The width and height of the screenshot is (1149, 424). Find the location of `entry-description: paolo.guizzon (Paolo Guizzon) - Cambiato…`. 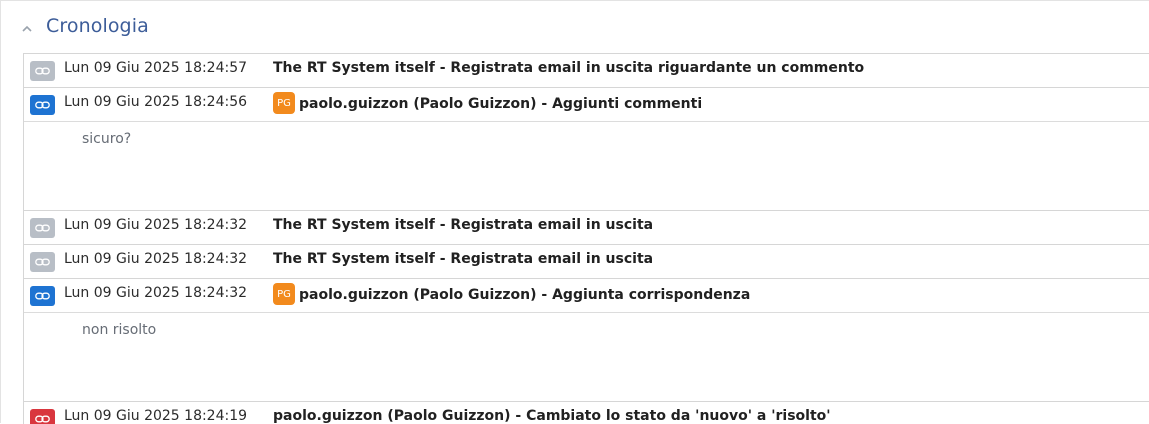

entry-description: paolo.guizzon (Paolo Guizzon) - Cambiato… is located at coordinates (552, 416).